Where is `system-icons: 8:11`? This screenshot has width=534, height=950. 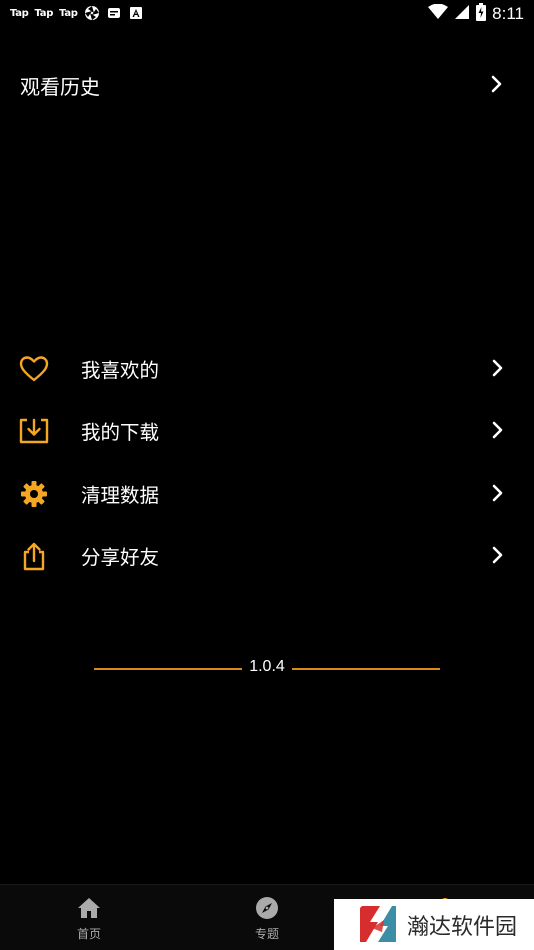 system-icons: 8:11 is located at coordinates (476, 14).